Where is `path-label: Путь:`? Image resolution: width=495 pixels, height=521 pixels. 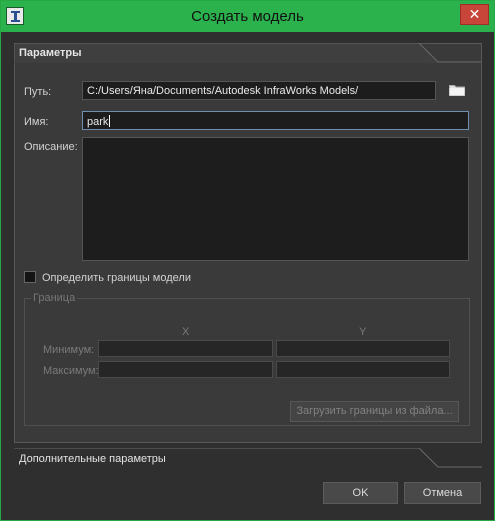 path-label: Путь: is located at coordinates (38, 92).